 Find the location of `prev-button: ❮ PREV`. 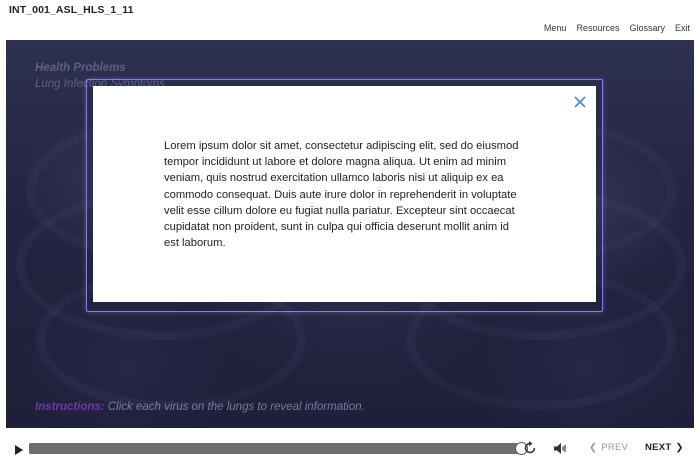

prev-button: ❮ PREV is located at coordinates (608, 447).